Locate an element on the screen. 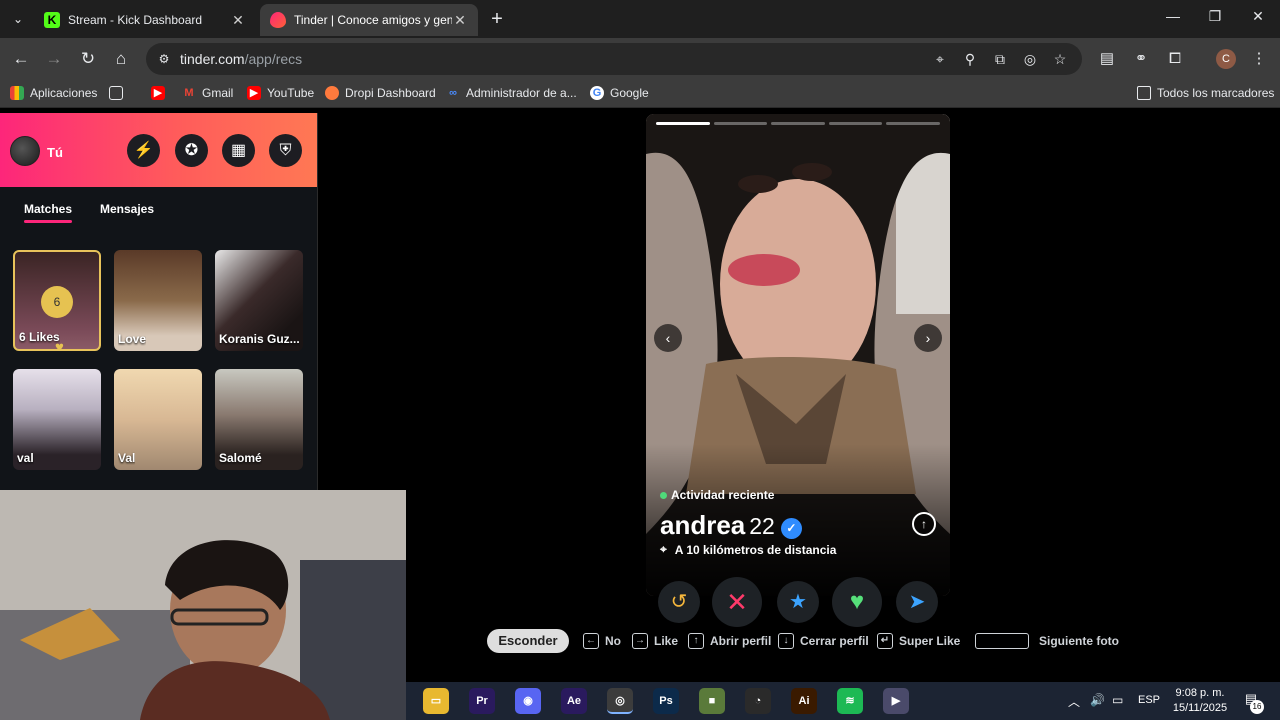 The height and width of the screenshot is (720, 1280). photoshop-icon: Ps is located at coordinates (666, 701).